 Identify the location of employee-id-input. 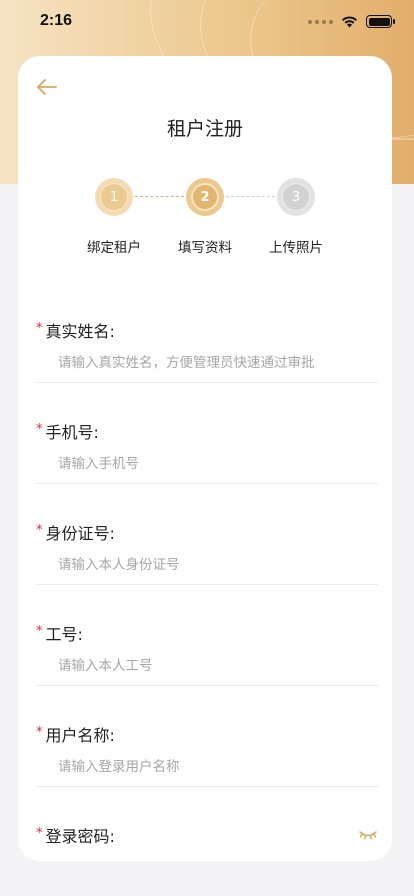
(213, 666).